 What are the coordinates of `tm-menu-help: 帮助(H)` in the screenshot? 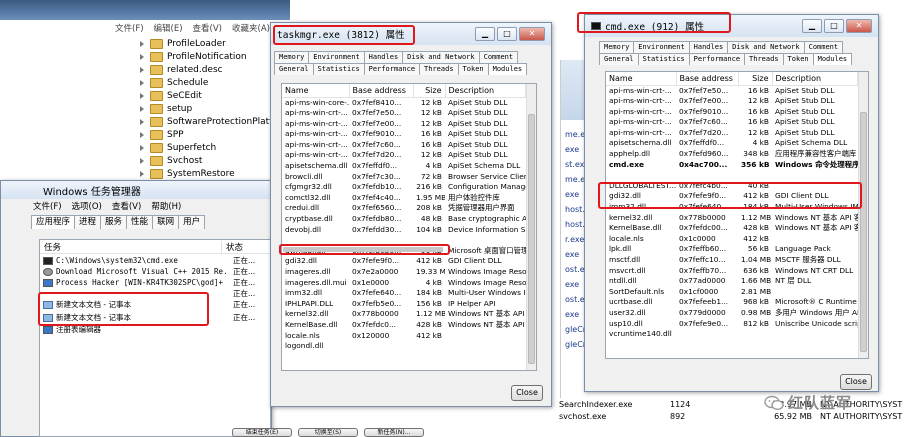 It's located at (166, 206).